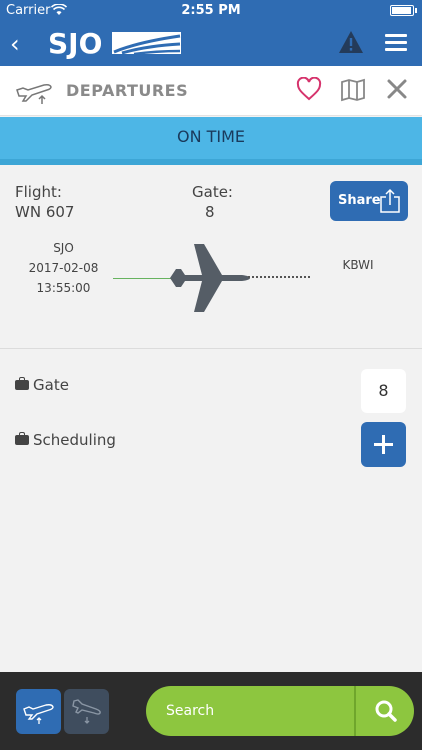 The height and width of the screenshot is (750, 422). What do you see at coordinates (210, 278) in the screenshot?
I see `airplane-icon` at bounding box center [210, 278].